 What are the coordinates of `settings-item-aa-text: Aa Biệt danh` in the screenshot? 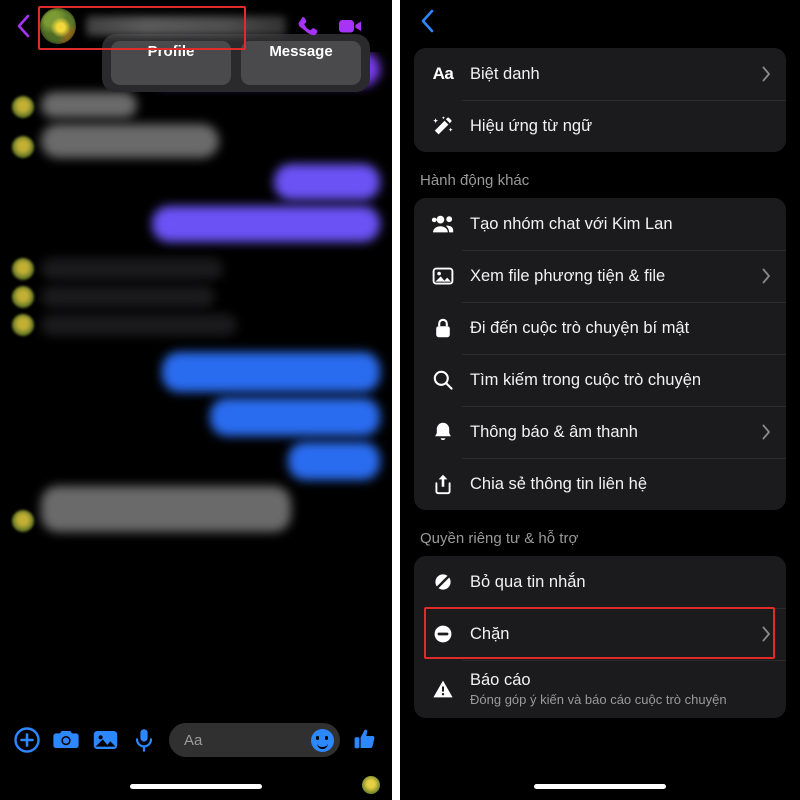 It's located at (600, 74).